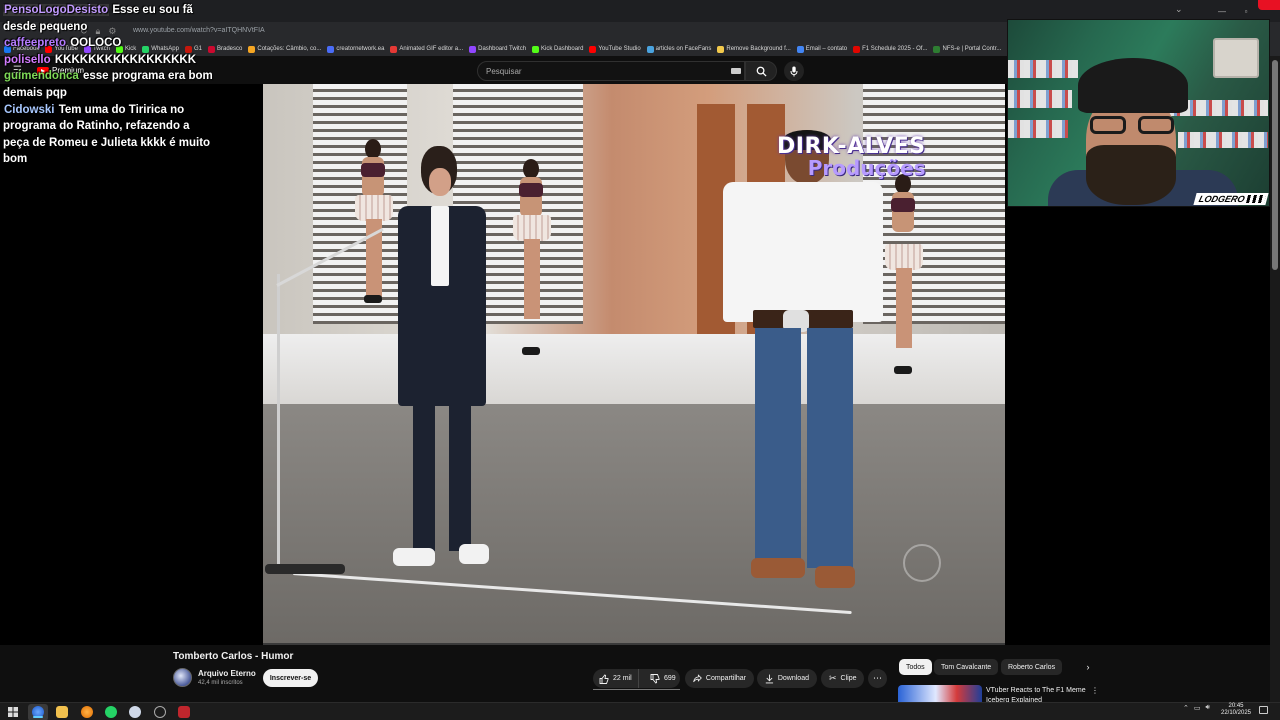  Describe the element at coordinates (683, 49) in the screenshot. I see `bookmark-label: articles on FaceFans` at that location.